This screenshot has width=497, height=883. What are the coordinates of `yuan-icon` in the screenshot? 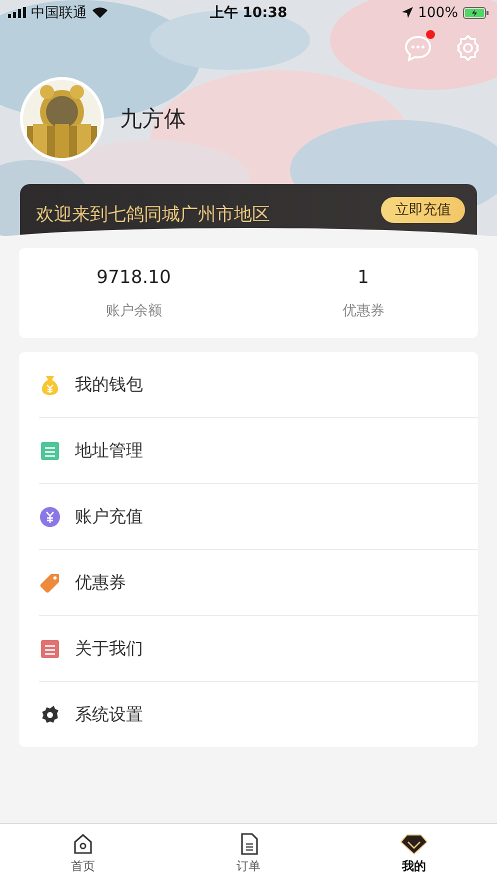 It's located at (50, 517).